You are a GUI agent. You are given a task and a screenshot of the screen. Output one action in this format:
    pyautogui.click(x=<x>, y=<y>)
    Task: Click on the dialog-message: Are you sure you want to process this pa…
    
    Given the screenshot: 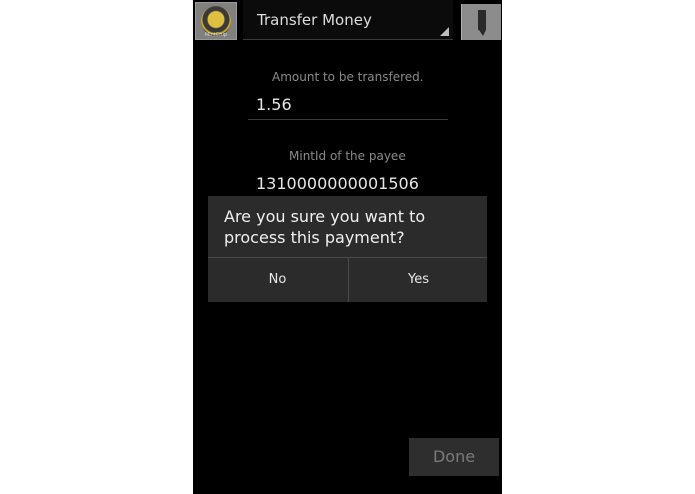 What is the action you would take?
    pyautogui.click(x=325, y=227)
    